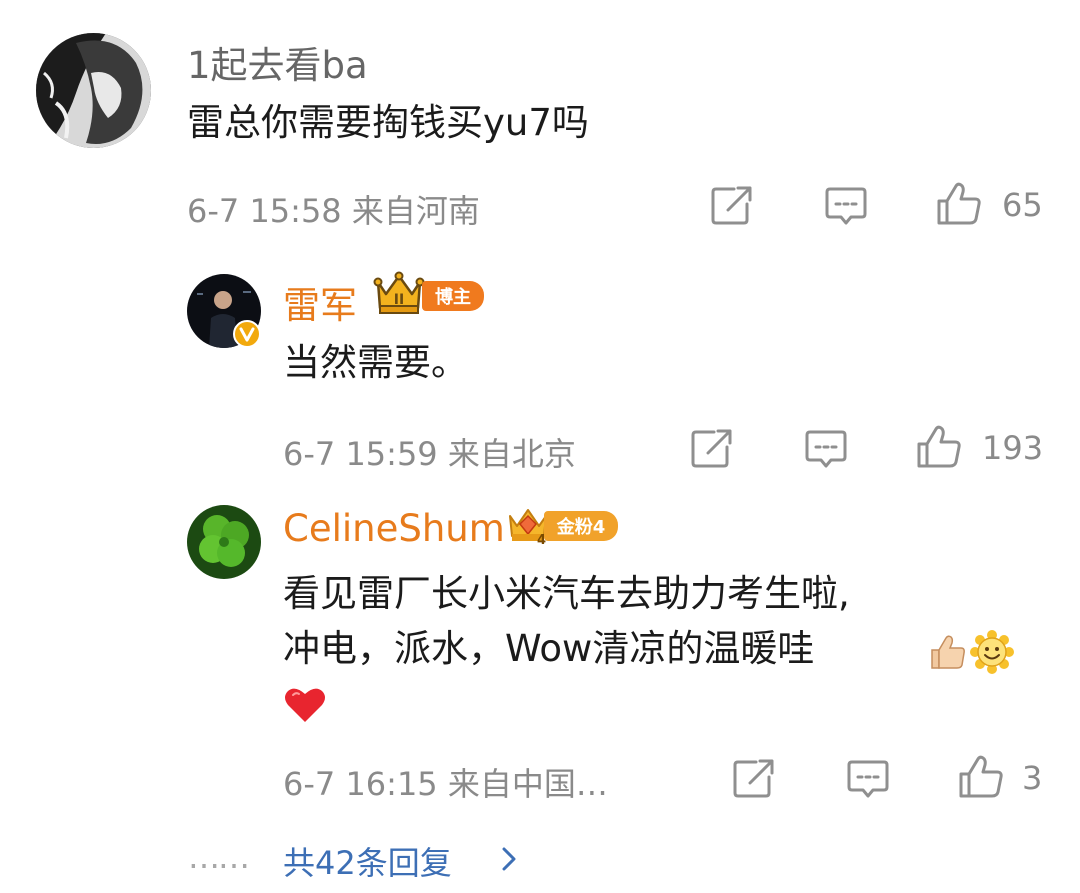  I want to click on blogger-badge-label: 博主, so click(453, 297).